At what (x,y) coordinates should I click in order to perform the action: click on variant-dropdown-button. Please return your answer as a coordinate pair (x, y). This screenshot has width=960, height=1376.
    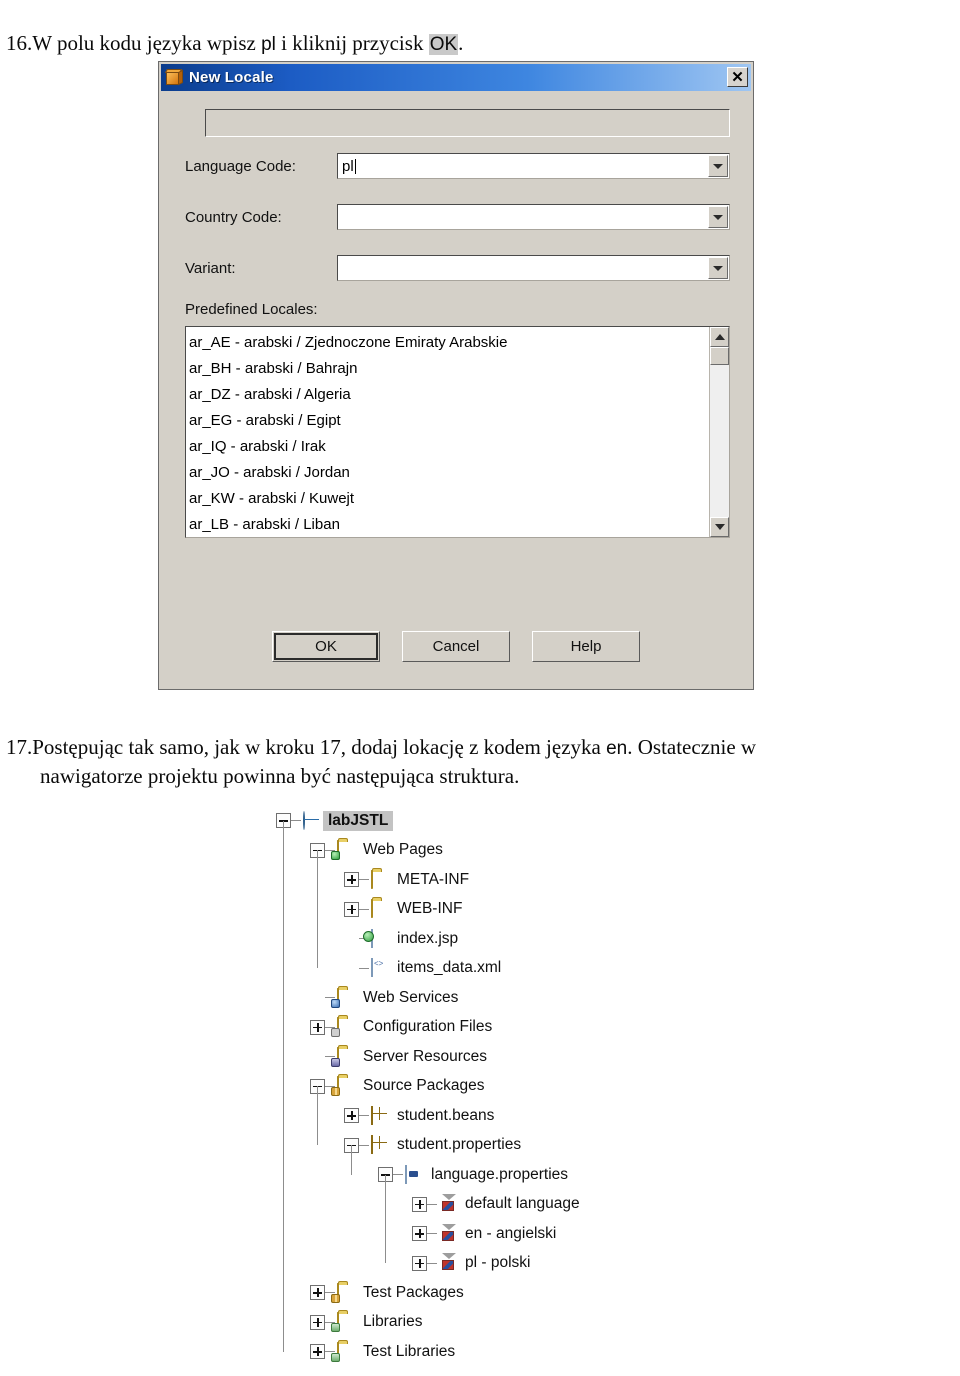
    Looking at the image, I should click on (718, 268).